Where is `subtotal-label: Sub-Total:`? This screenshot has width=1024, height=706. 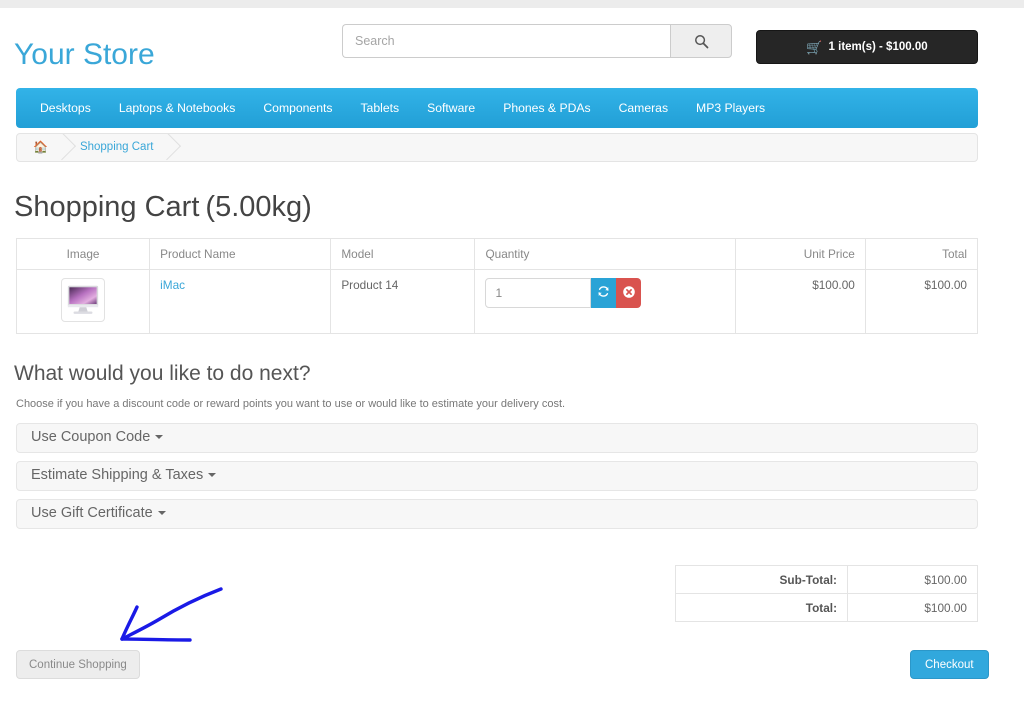 subtotal-label: Sub-Total: is located at coordinates (761, 579).